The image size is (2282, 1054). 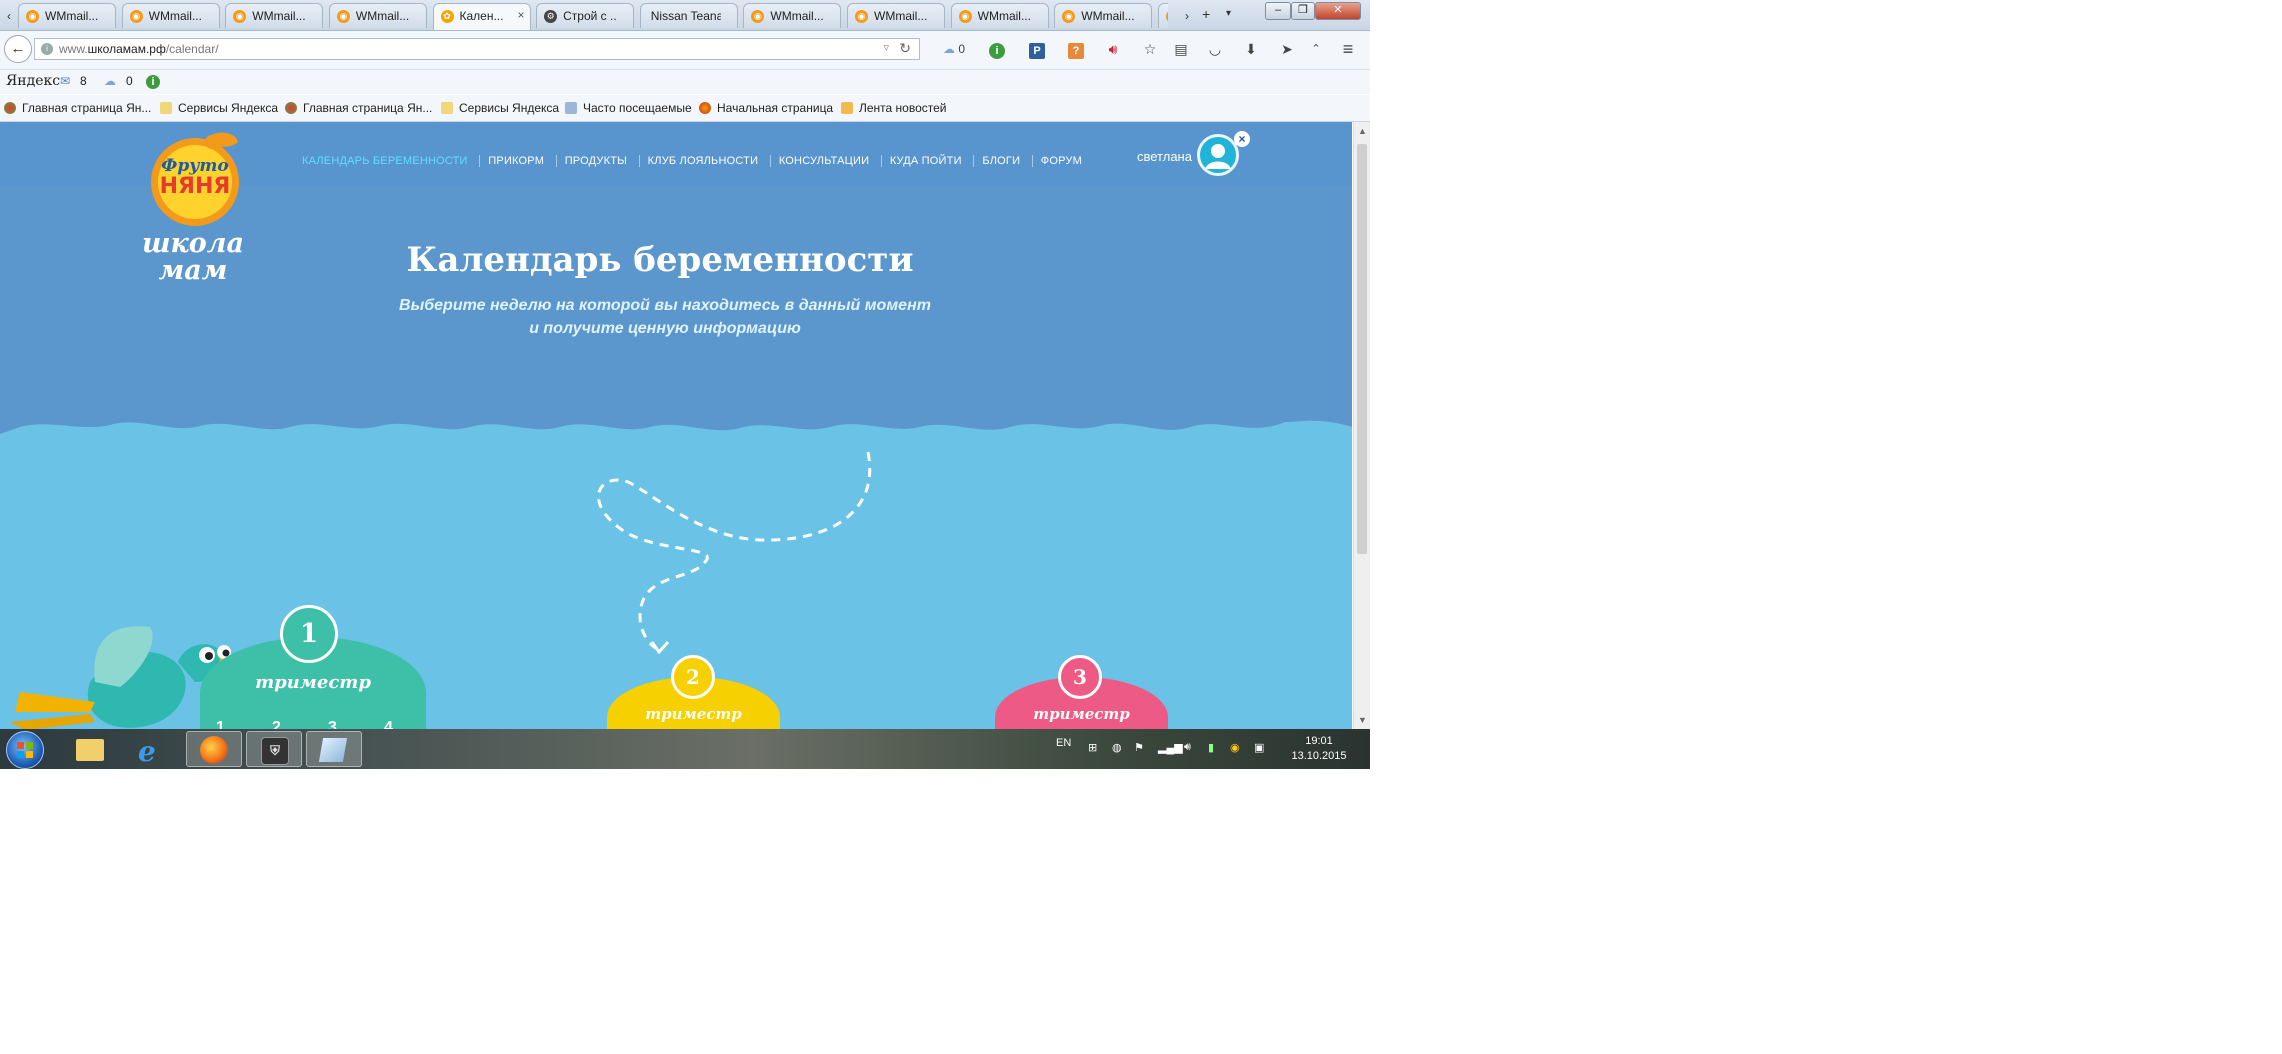 I want to click on bookmark-item: Часто посещаемые, so click(x=628, y=108).